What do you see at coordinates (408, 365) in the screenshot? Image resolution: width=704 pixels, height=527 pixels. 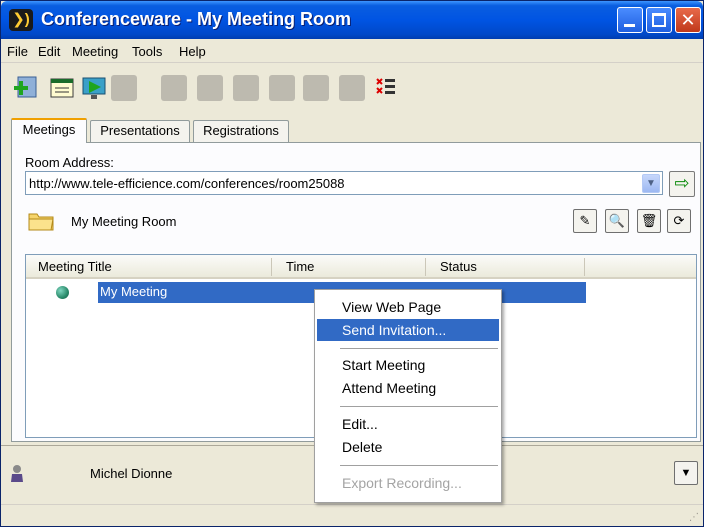 I see `menu-item-start-meeting: Start Meeting` at bounding box center [408, 365].